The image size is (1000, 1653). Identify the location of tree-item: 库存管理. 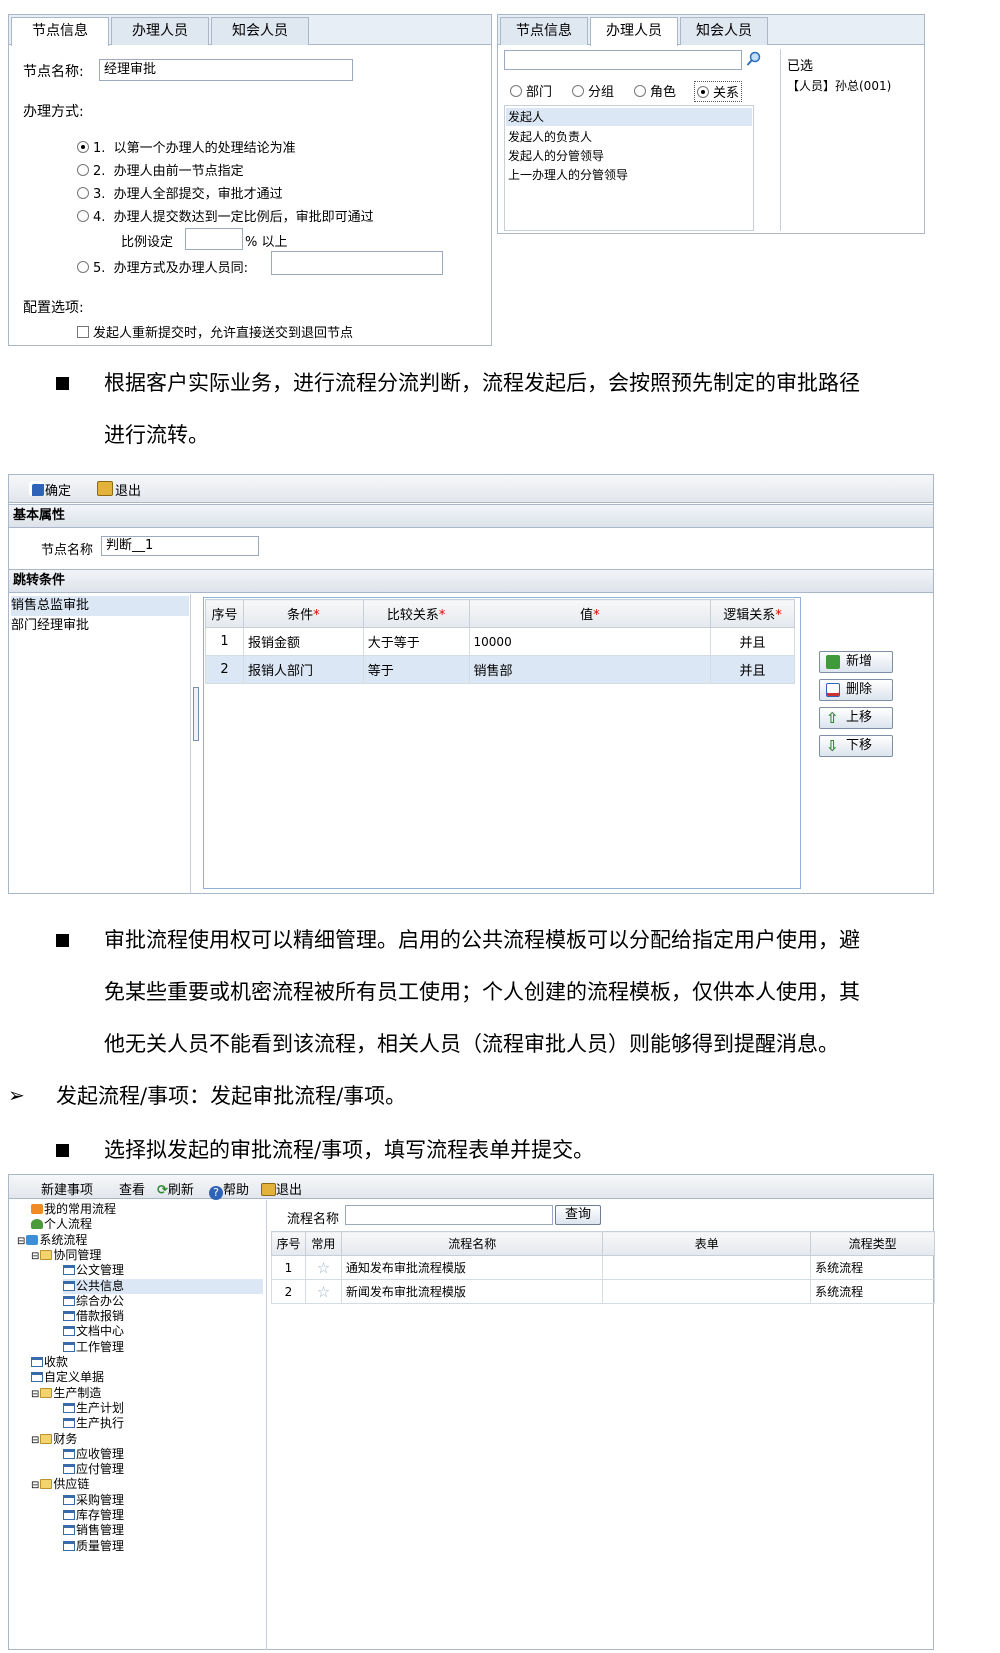
(93, 1515).